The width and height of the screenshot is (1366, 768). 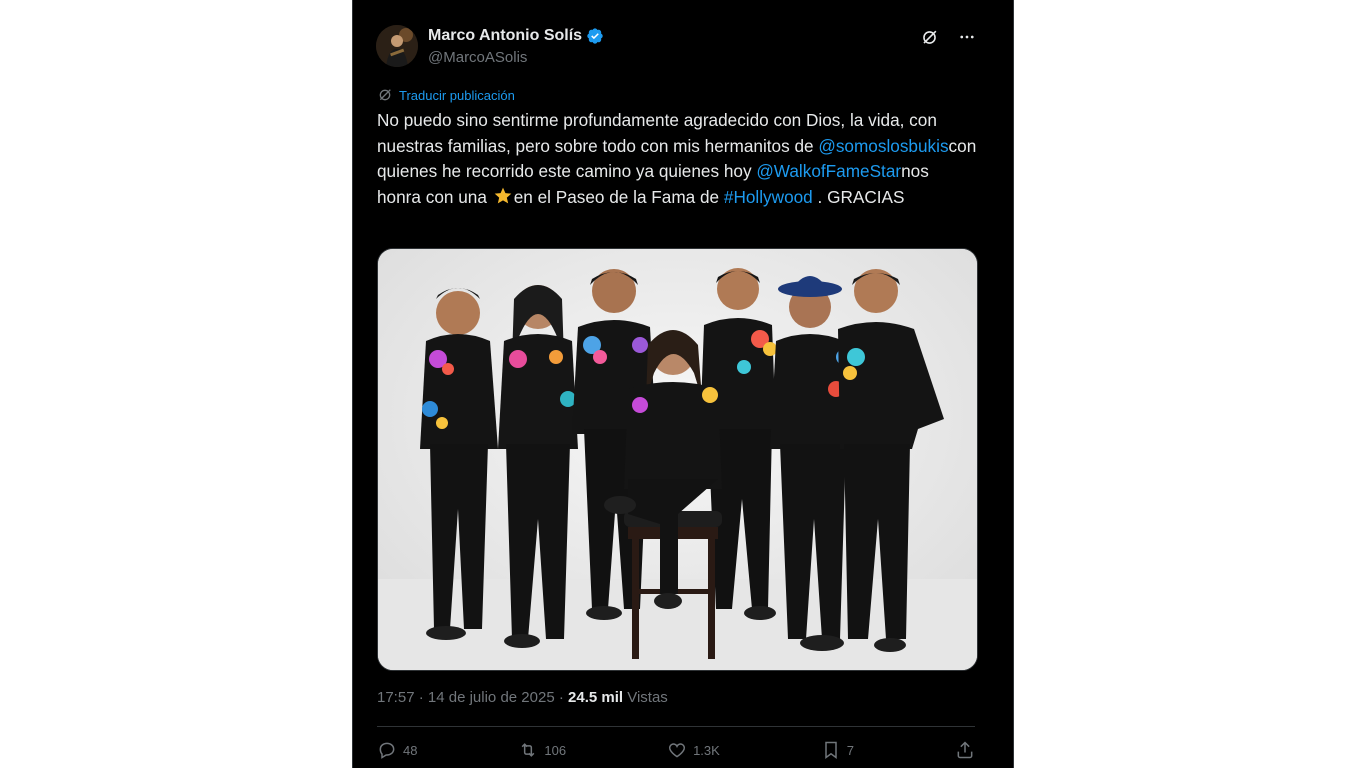 What do you see at coordinates (929, 37) in the screenshot?
I see `grok-icon` at bounding box center [929, 37].